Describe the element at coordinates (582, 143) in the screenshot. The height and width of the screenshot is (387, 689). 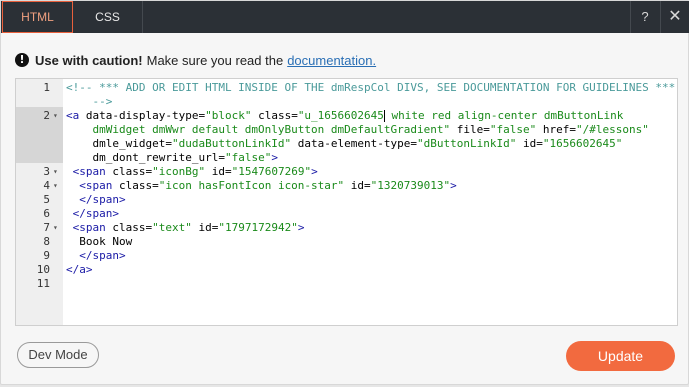
I see `code-token: "1656602645"` at that location.